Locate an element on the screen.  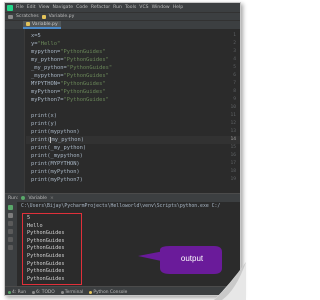
code-token: print(MYPYTHON) is located at coordinates (55, 164).